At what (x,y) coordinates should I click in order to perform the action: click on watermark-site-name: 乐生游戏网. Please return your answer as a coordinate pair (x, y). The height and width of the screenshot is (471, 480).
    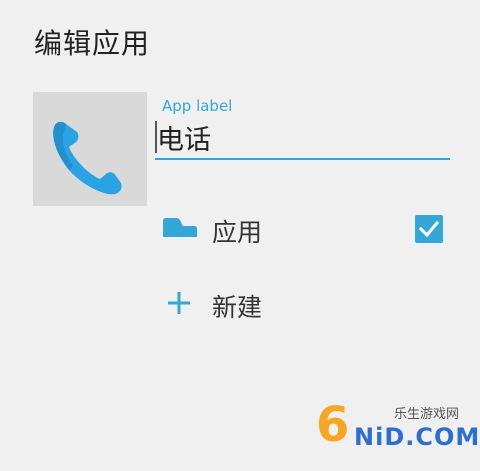
    Looking at the image, I should click on (427, 414).